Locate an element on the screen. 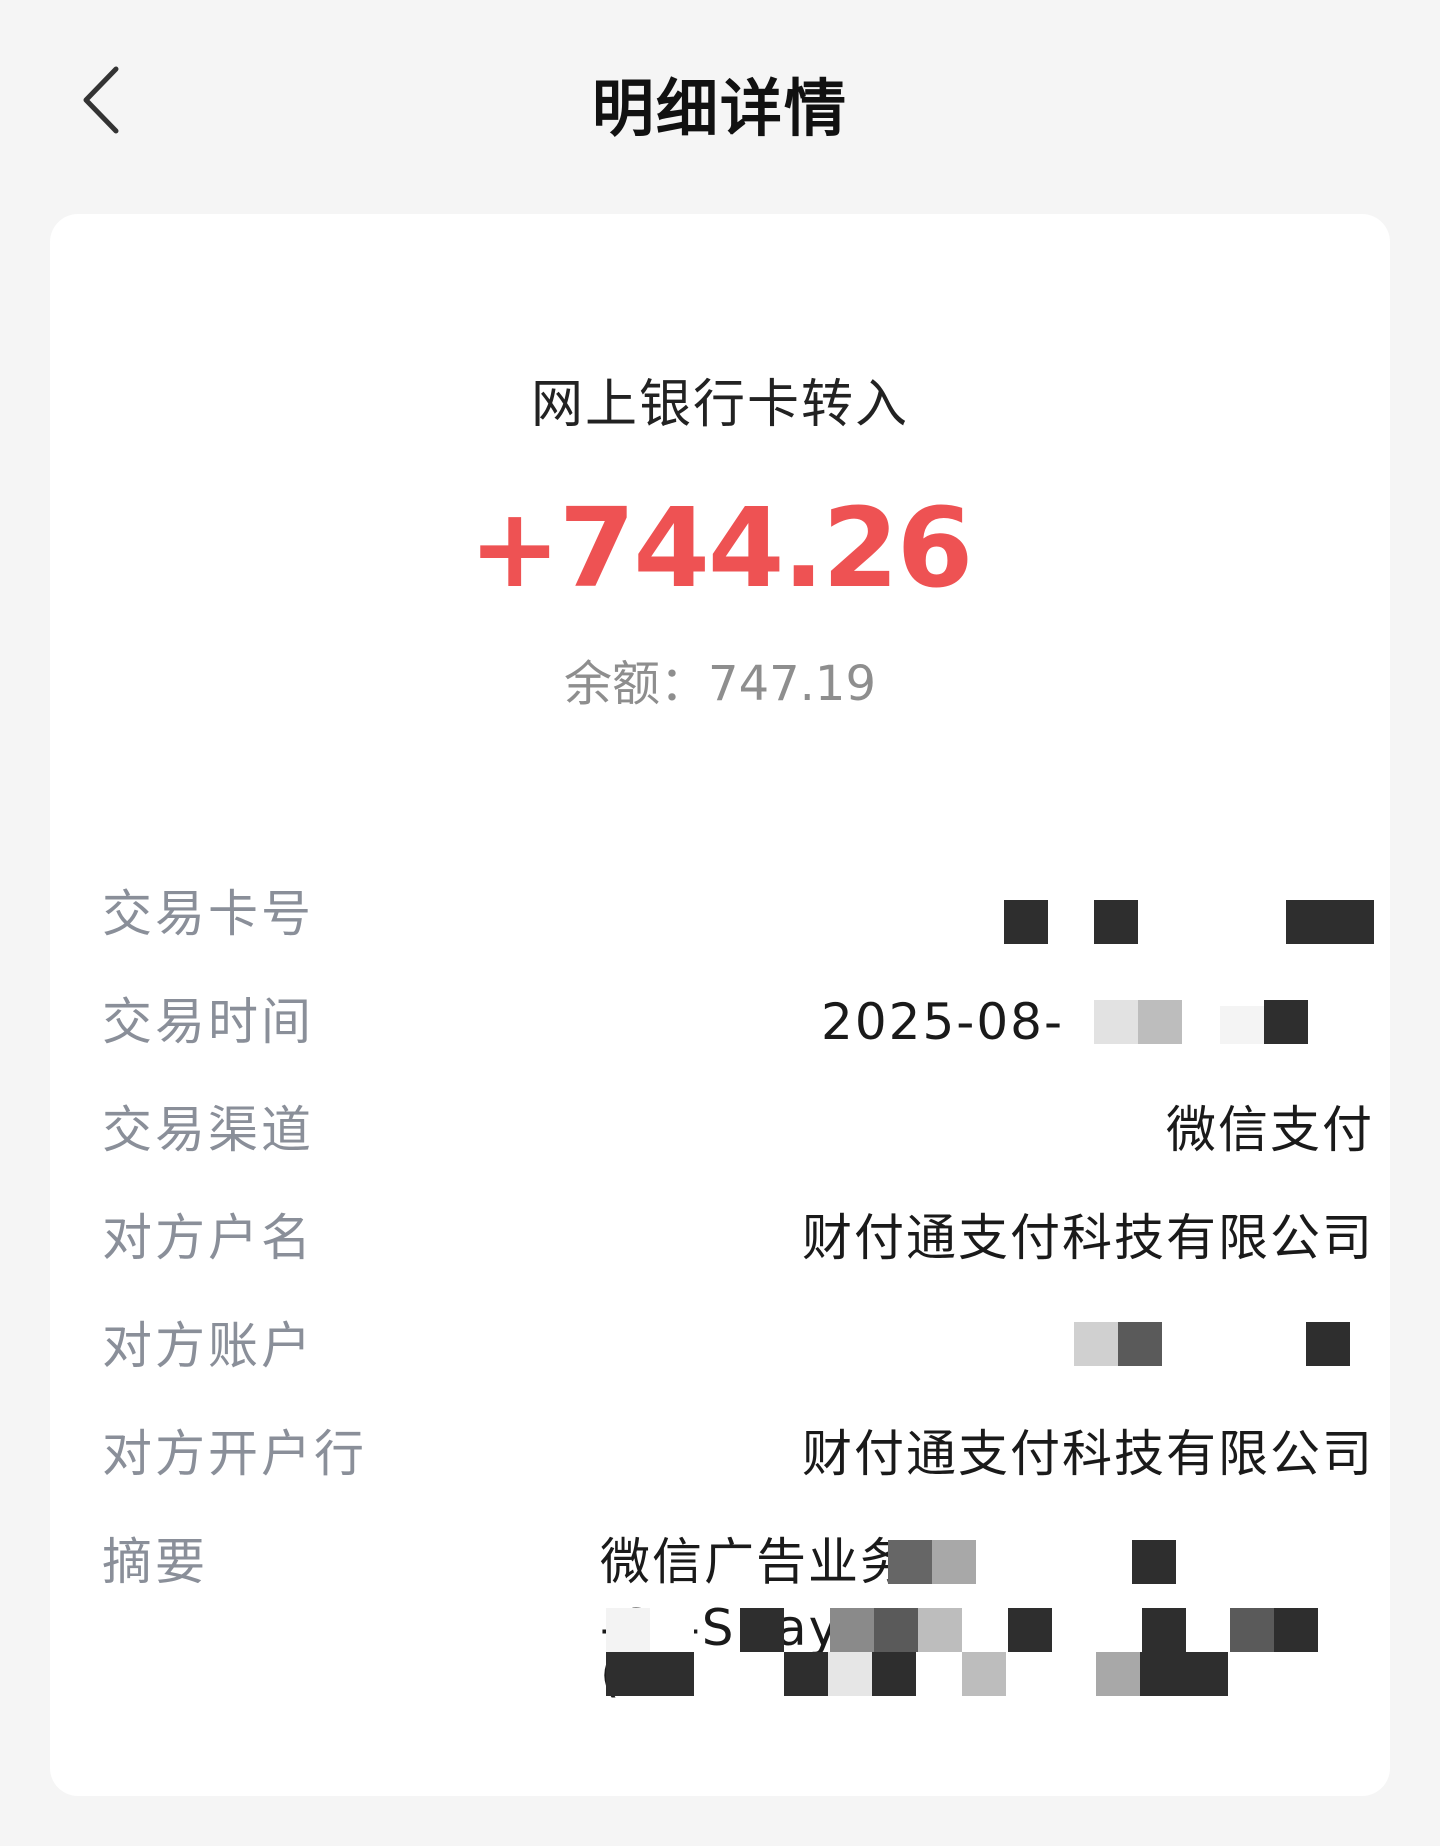 The height and width of the screenshot is (1846, 1440). counterparty-name-value: 财付通支付科技有限公司 is located at coordinates (1088, 1238).